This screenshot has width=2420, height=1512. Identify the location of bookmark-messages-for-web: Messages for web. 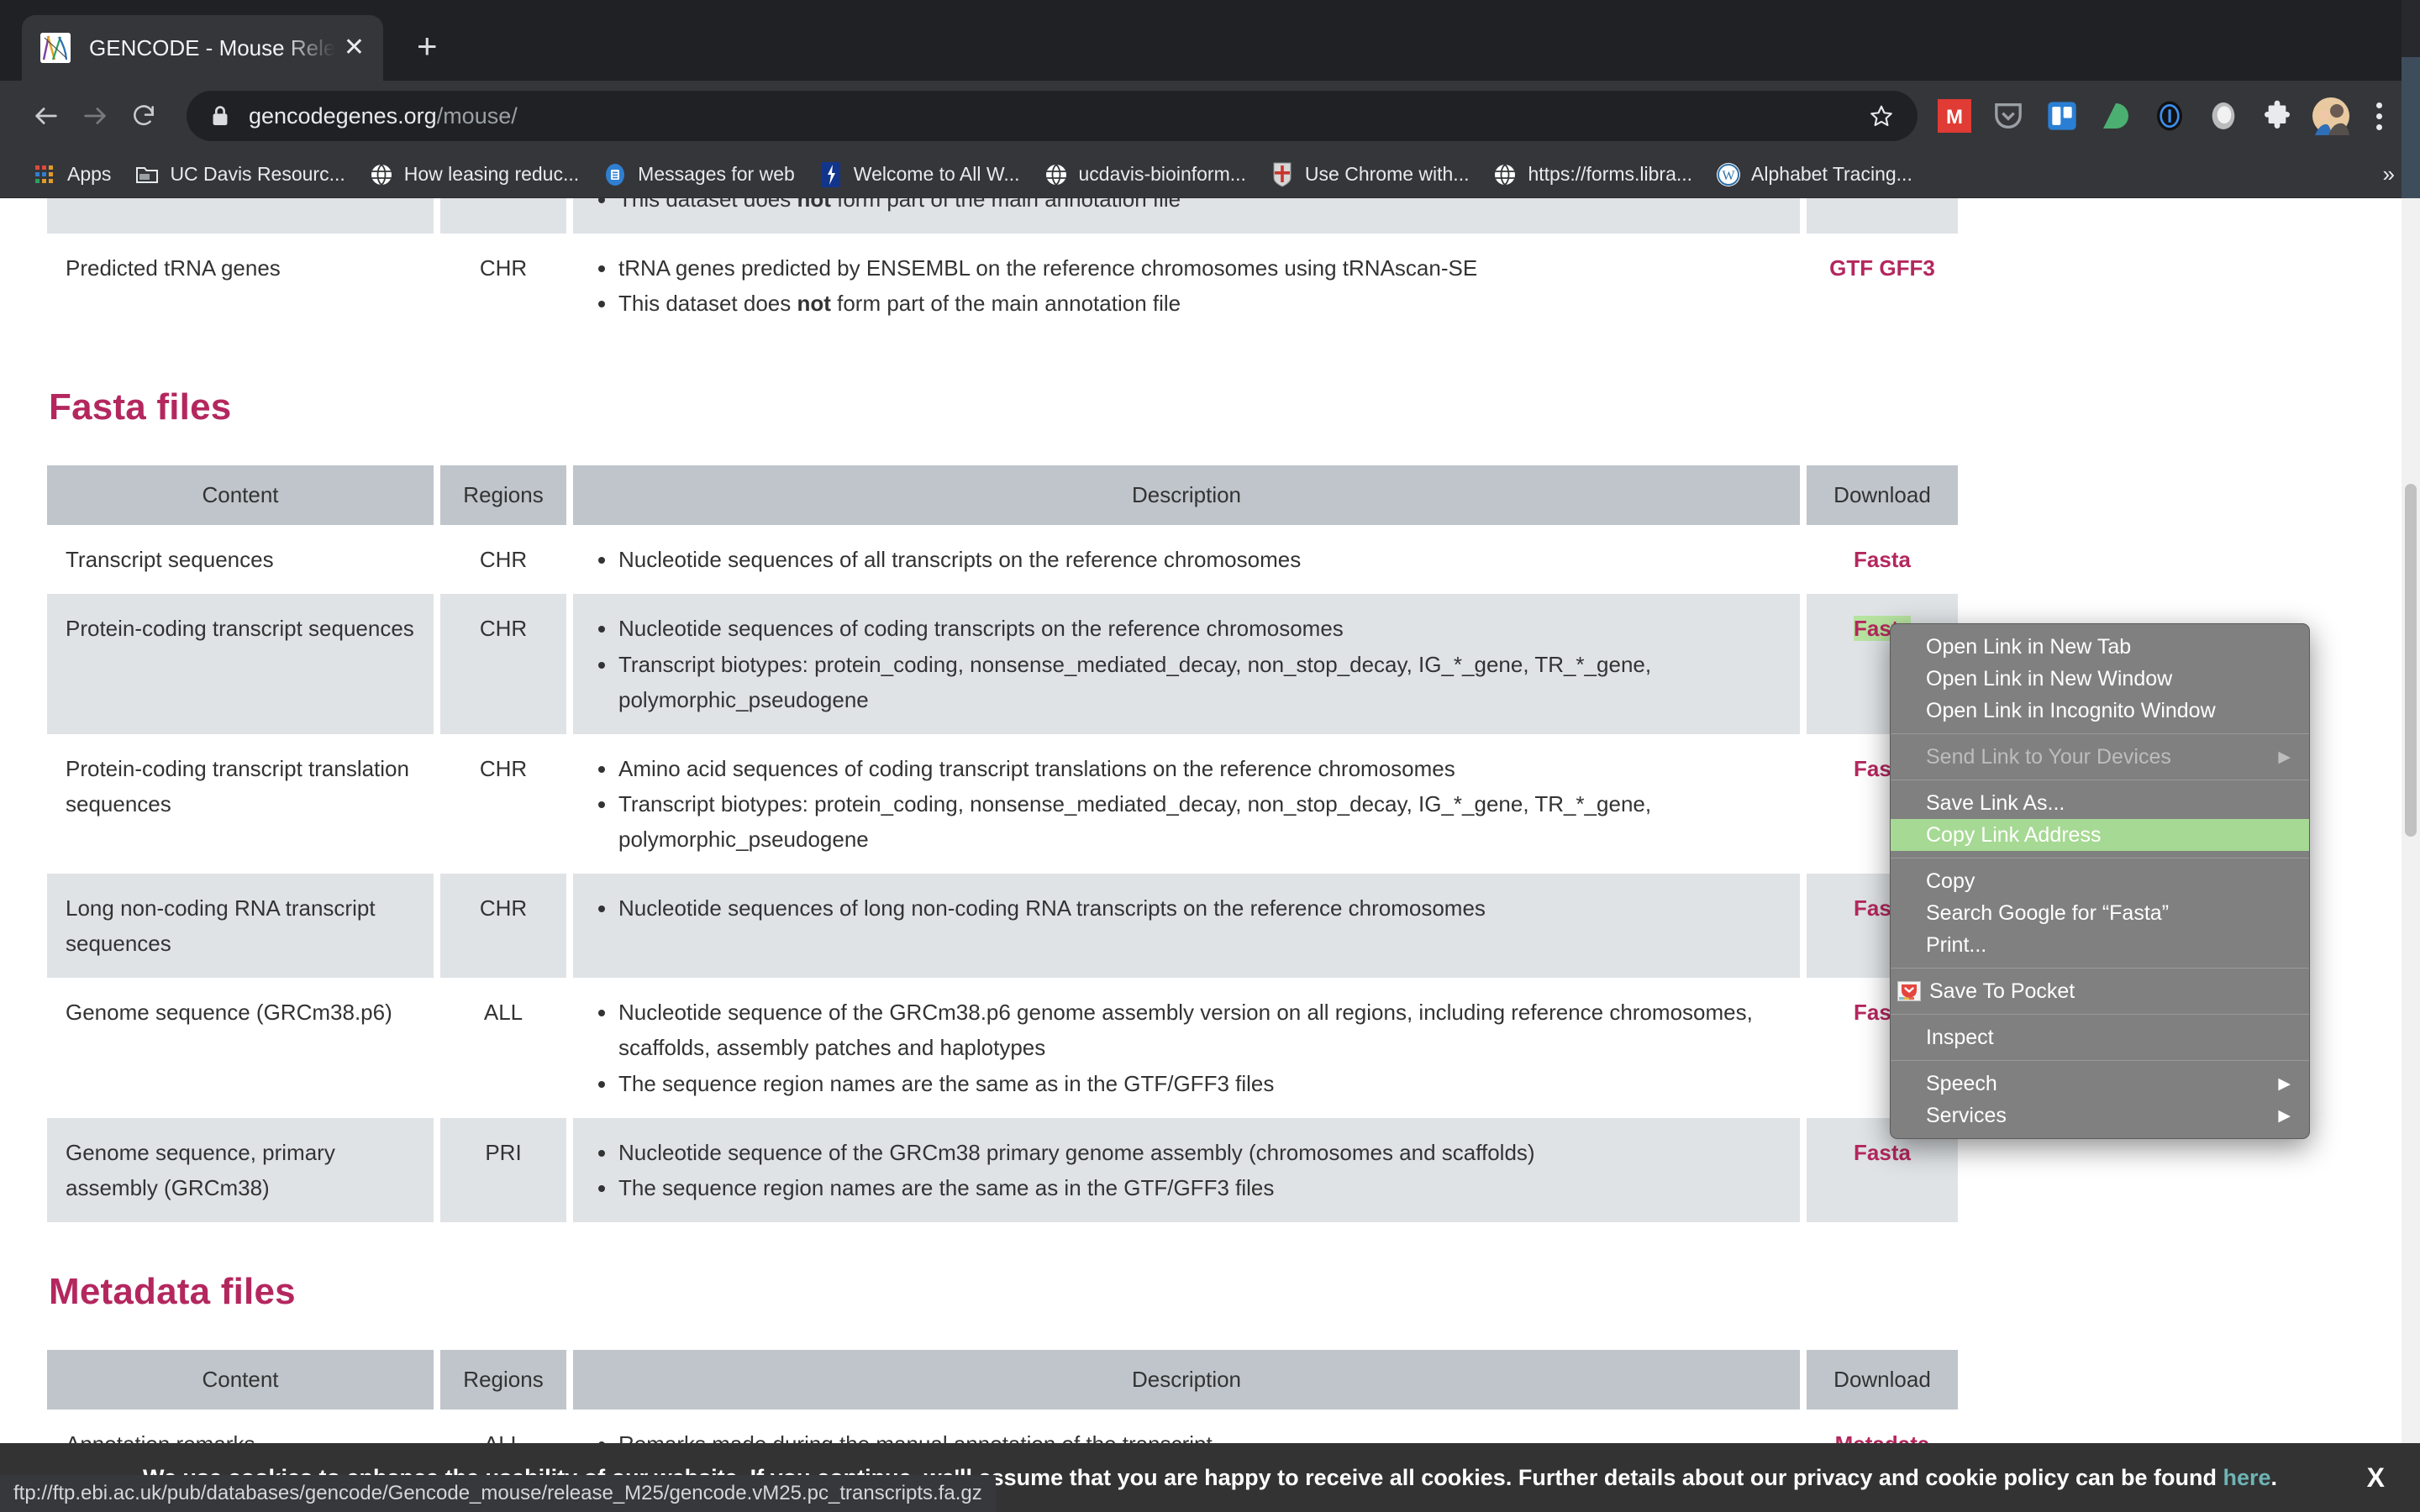
(699, 174).